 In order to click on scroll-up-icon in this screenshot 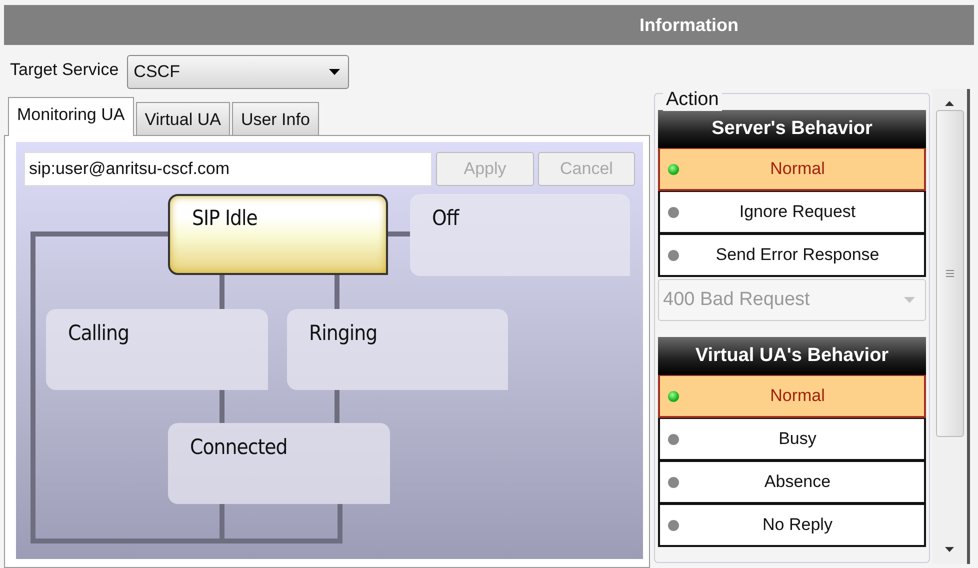, I will do `click(949, 103)`.